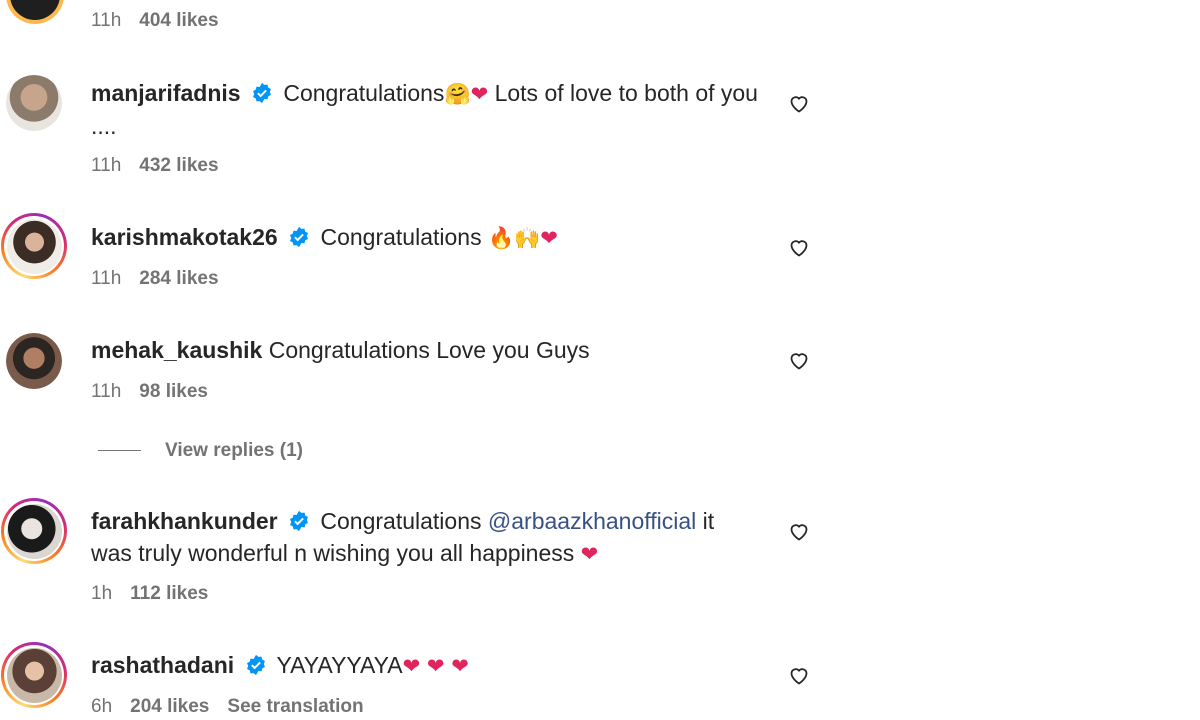  Describe the element at coordinates (295, 706) in the screenshot. I see `see-translation-button: See translation` at that location.